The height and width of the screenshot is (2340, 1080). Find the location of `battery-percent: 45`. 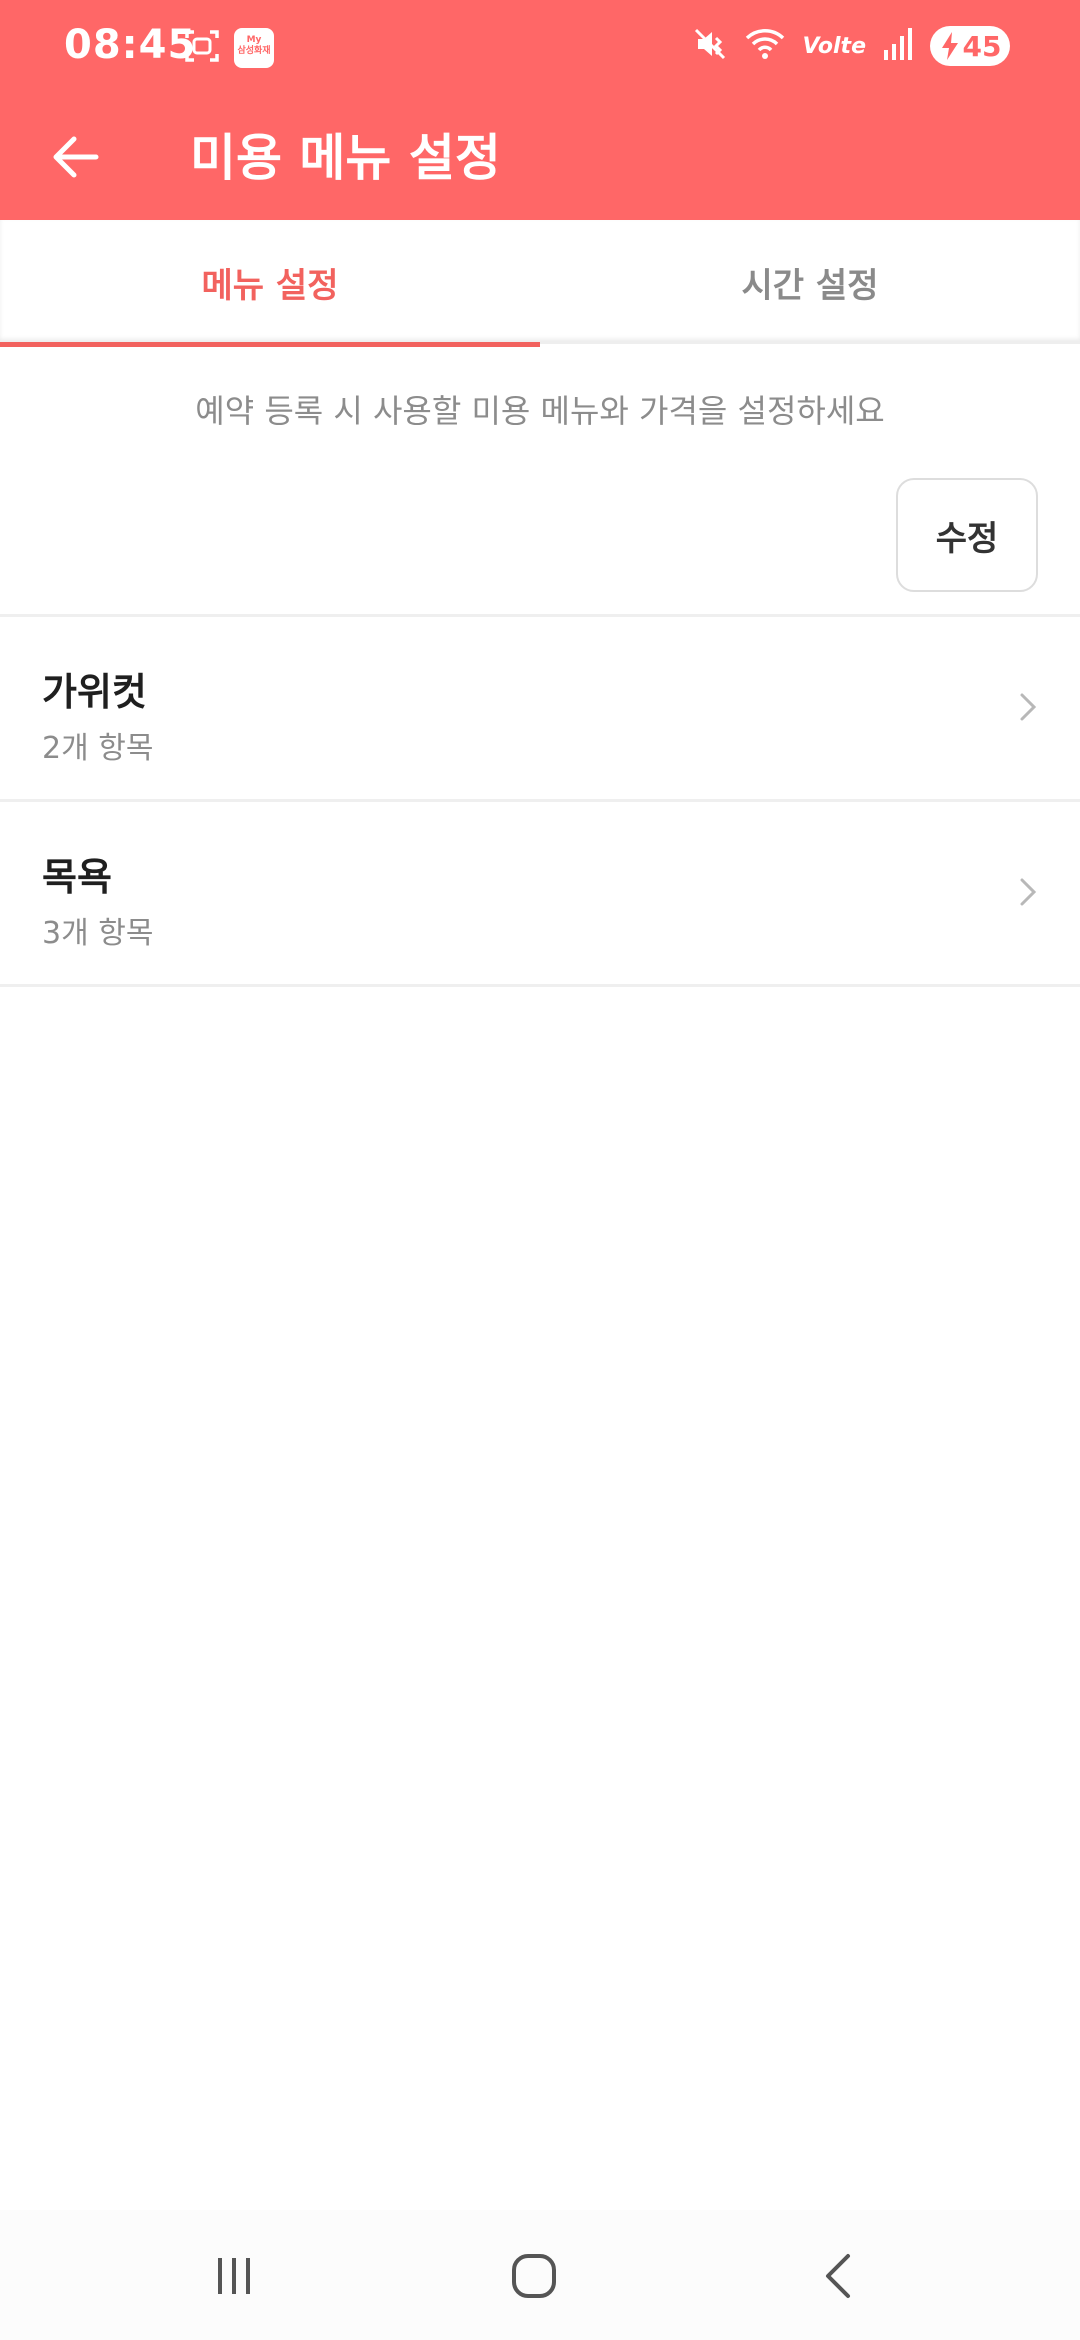

battery-percent: 45 is located at coordinates (982, 46).